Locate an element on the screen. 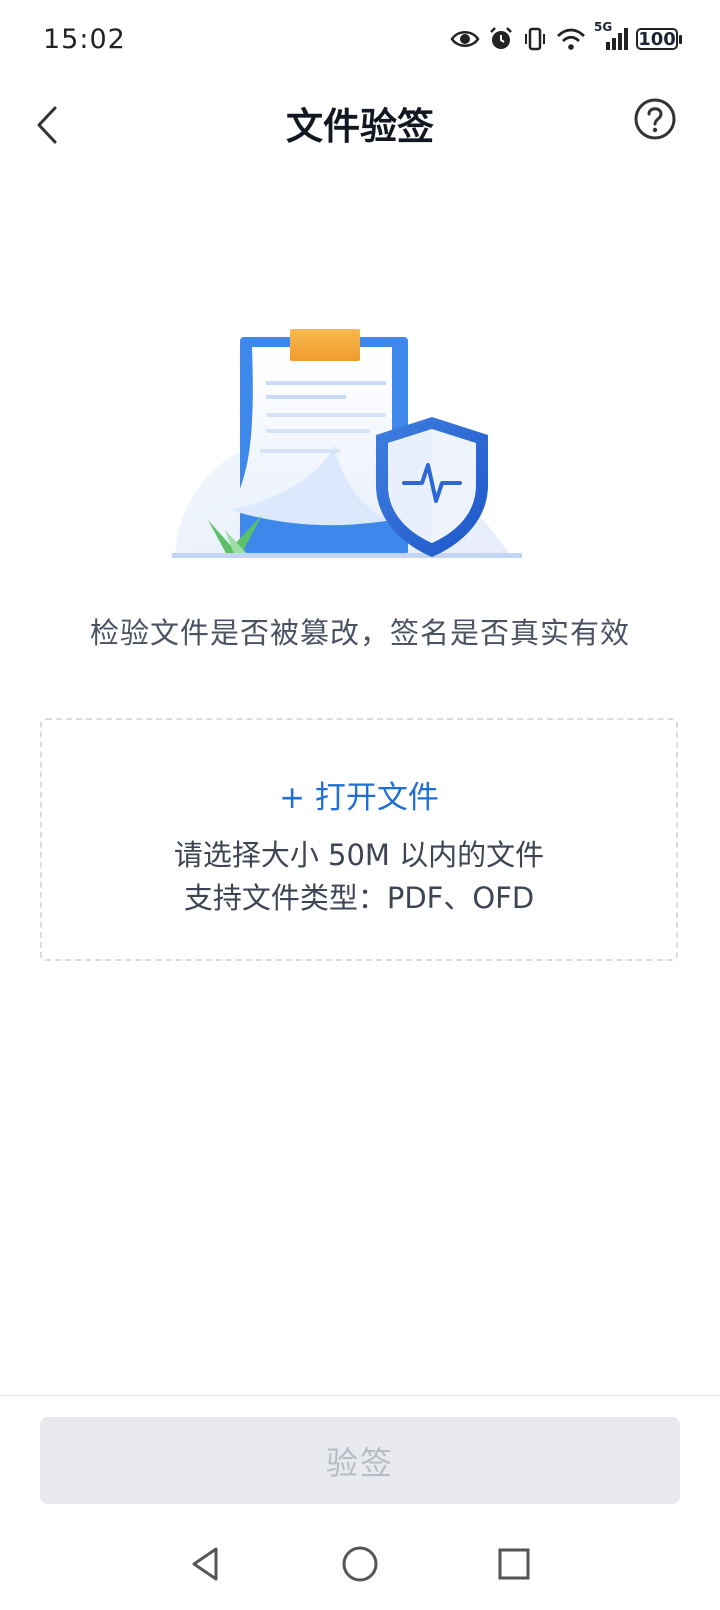 This screenshot has width=720, height=1610. status-icons: 5G 100 is located at coordinates (566, 36).